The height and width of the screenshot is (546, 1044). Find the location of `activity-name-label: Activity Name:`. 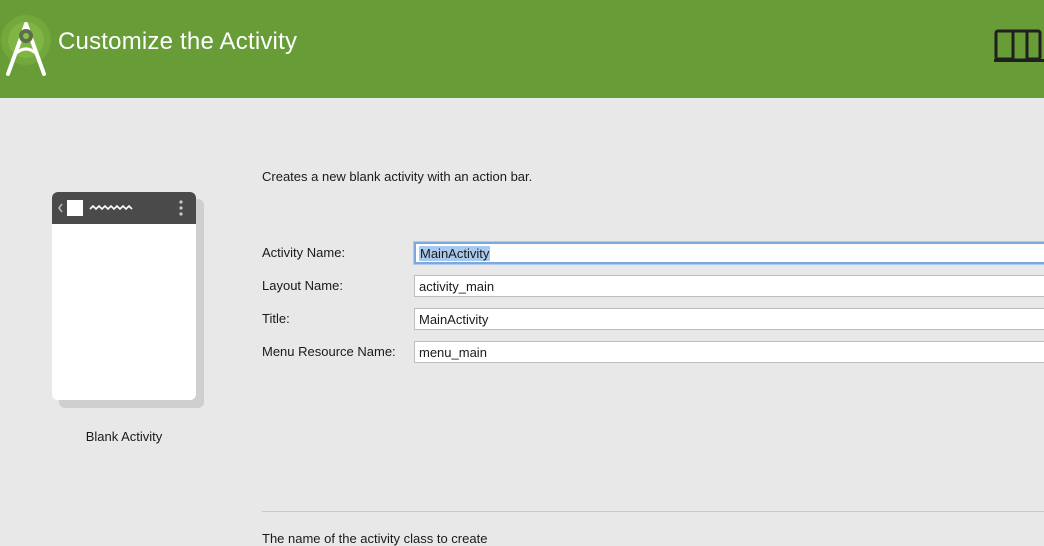

activity-name-label: Activity Name: is located at coordinates (304, 252).